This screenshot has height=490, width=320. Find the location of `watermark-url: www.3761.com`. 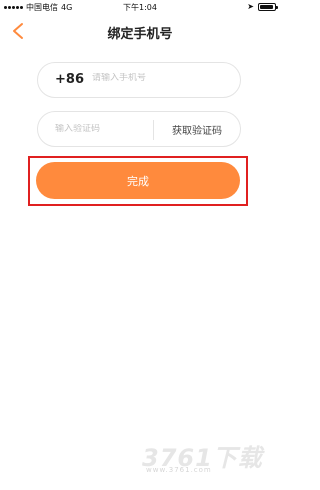

watermark-url: www.3761.com is located at coordinates (179, 470).